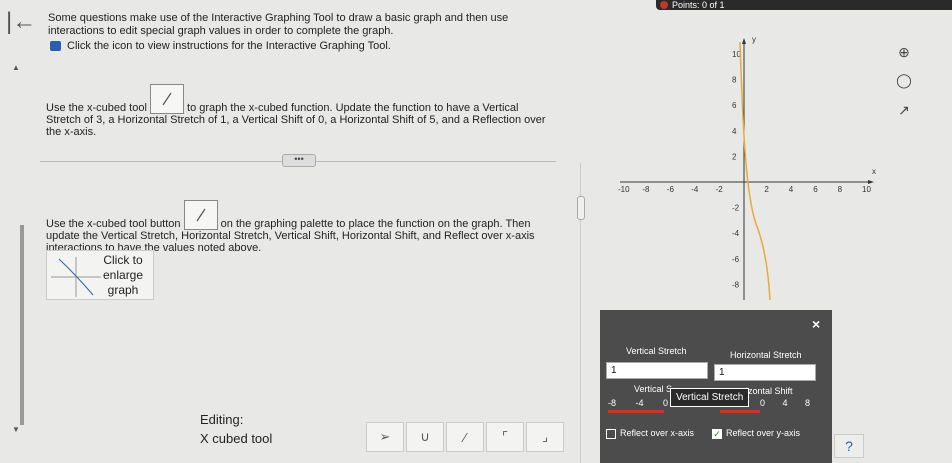 This screenshot has height=463, width=952. What do you see at coordinates (646, 189) in the screenshot?
I see `x-tick-label: -8` at bounding box center [646, 189].